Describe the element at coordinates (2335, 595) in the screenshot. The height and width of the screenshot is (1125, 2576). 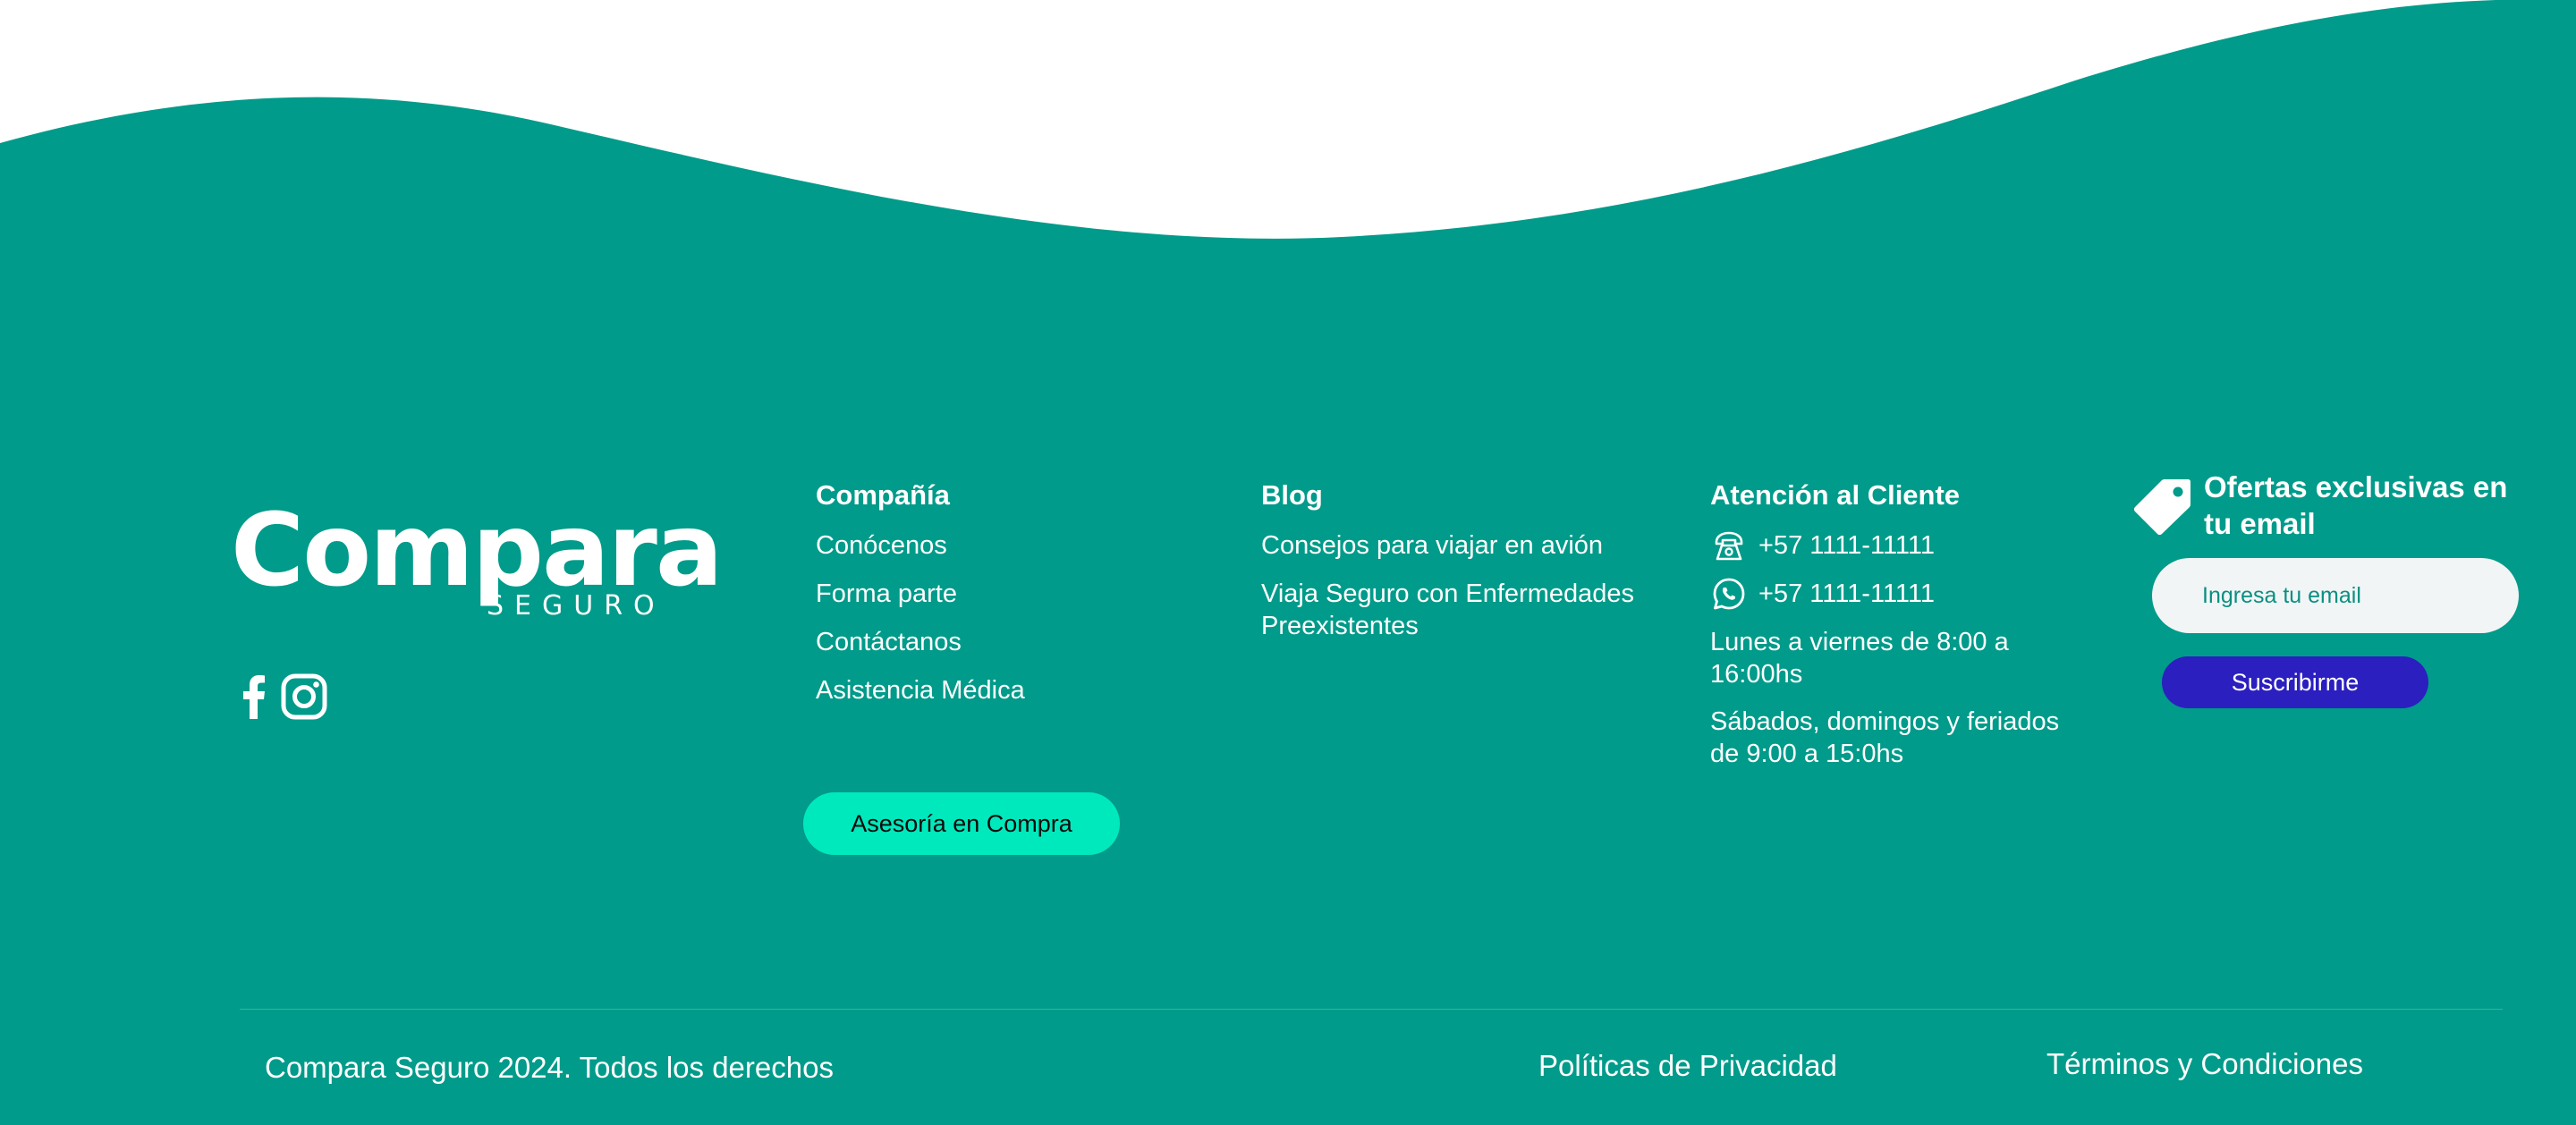
I see `email-input` at that location.